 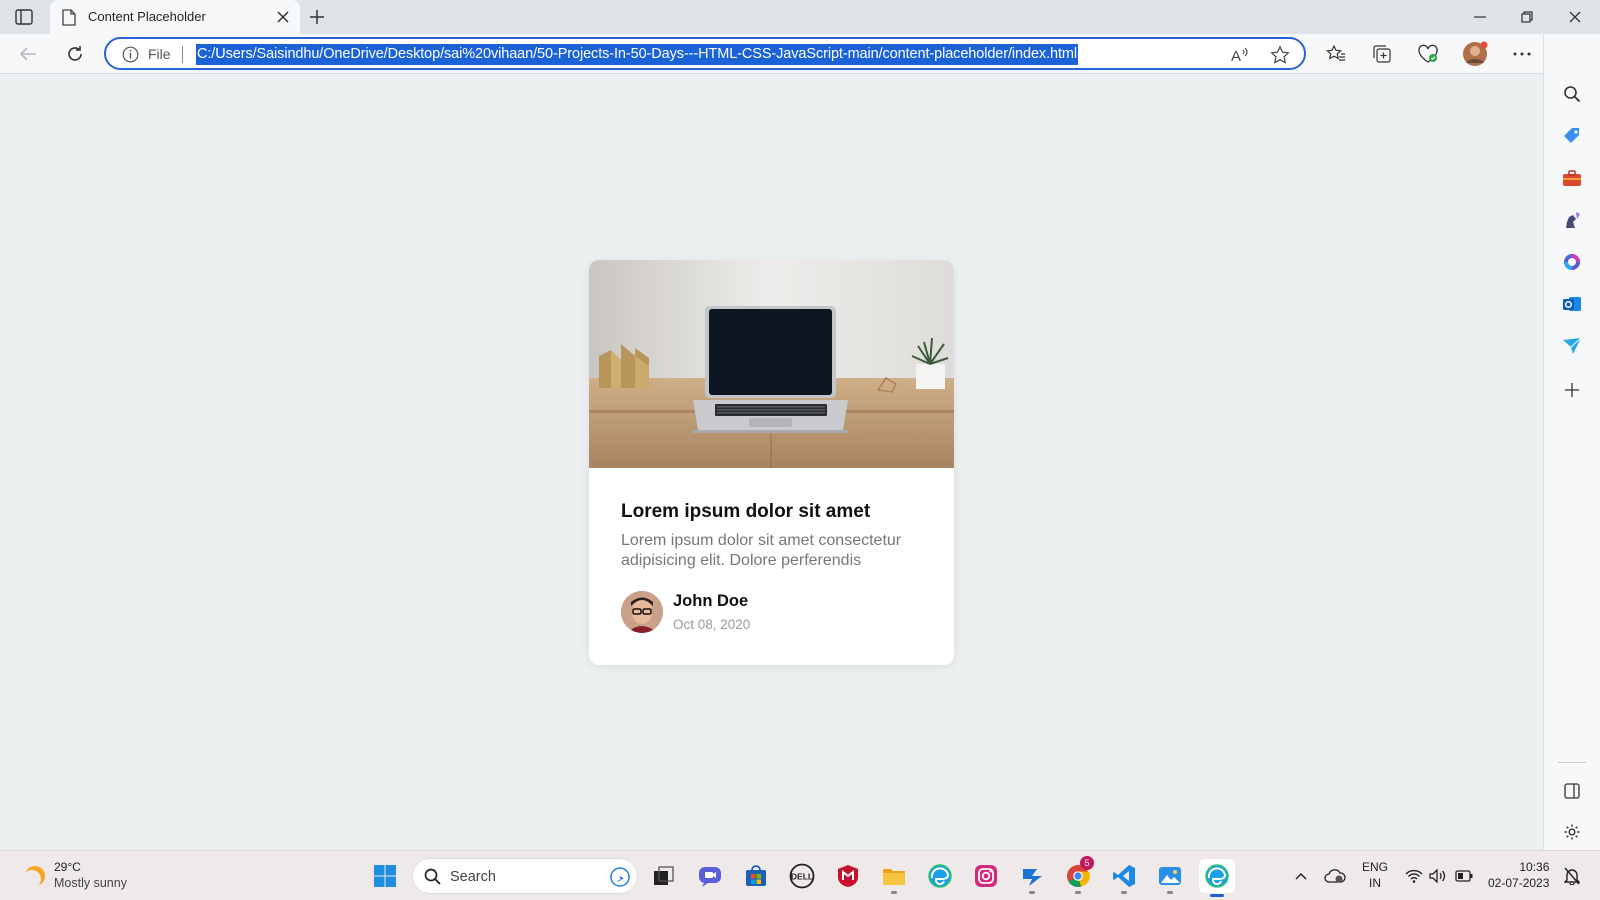 I want to click on teams-chat-icon, so click(x=710, y=876).